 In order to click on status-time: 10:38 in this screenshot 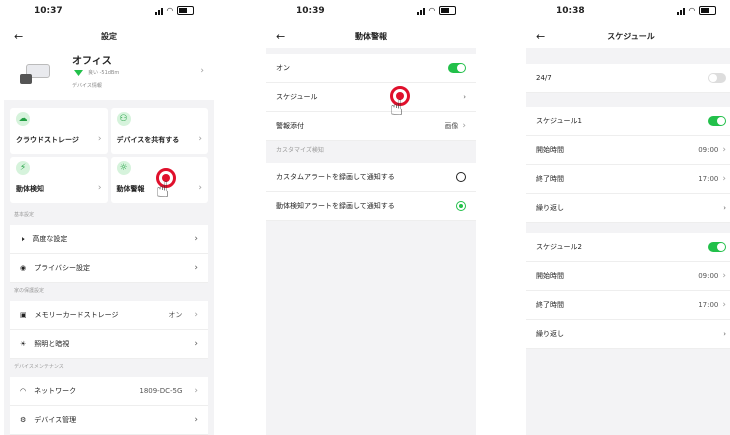, I will do `click(570, 11)`.